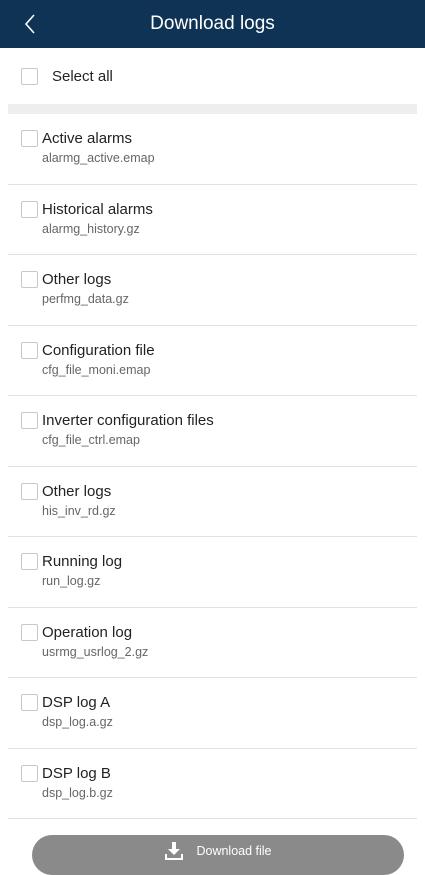  Describe the element at coordinates (77, 792) in the screenshot. I see `log-filename: dsp_log.b.gz` at that location.